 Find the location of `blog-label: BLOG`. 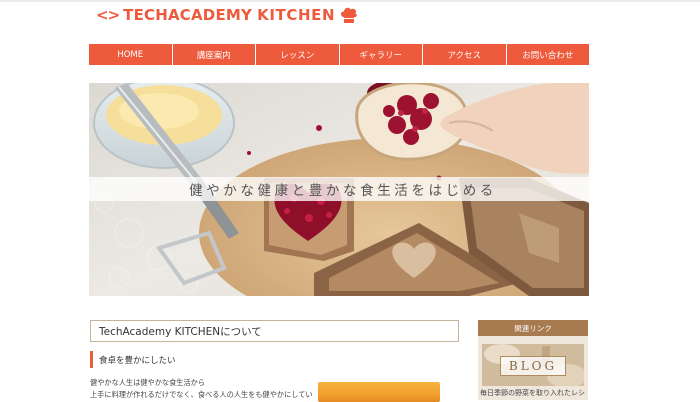

blog-label: BLOG is located at coordinates (533, 366).